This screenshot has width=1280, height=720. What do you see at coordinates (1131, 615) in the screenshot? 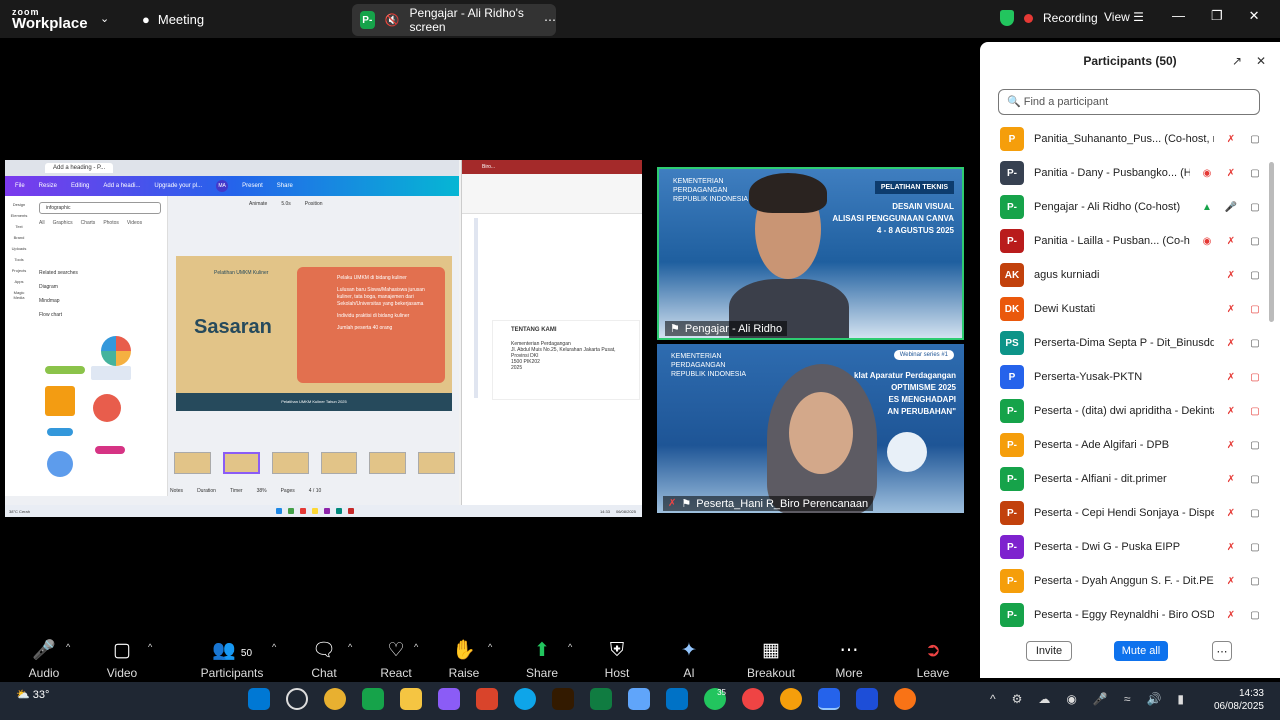
I see `list-item: P- Peserta - Eggy Reynaldhi - Biro OSDM ✗ ▢` at bounding box center [1131, 615].